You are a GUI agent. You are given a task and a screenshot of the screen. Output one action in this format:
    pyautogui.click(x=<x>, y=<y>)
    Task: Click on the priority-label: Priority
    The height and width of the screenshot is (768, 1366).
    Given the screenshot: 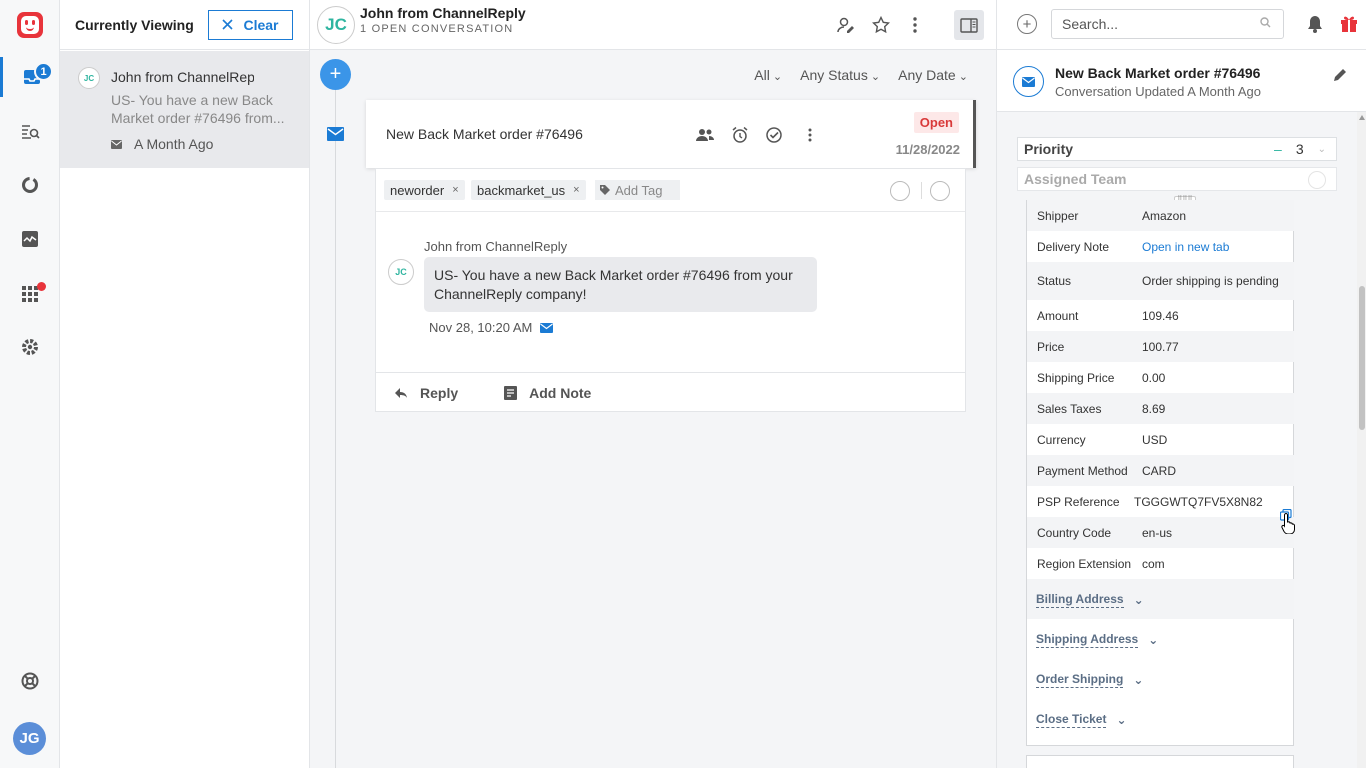 What is the action you would take?
    pyautogui.click(x=1049, y=149)
    